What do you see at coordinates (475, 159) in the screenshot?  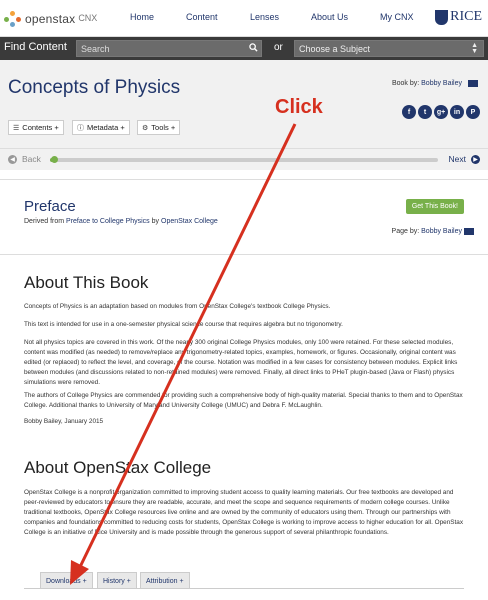 I see `chevron-right-icon: ▶` at bounding box center [475, 159].